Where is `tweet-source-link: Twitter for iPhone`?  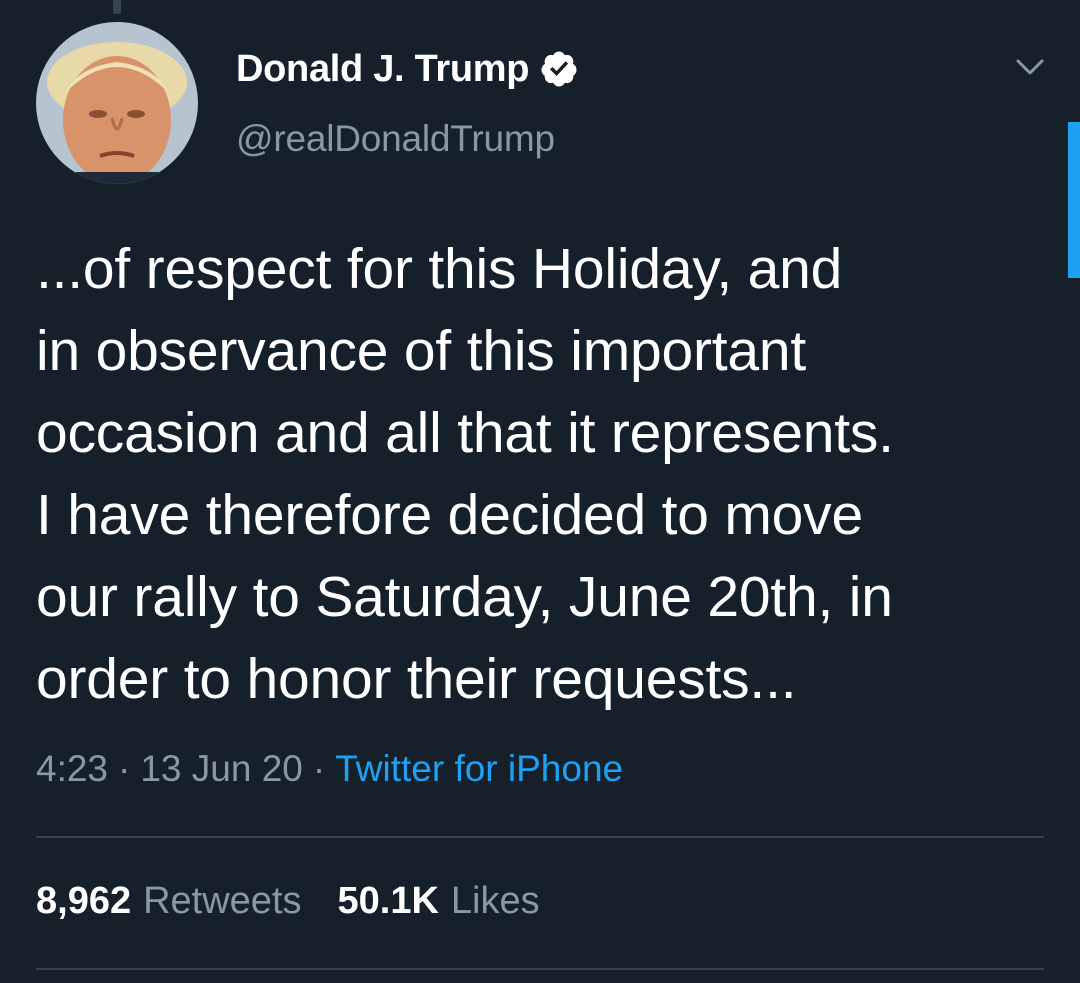
tweet-source-link: Twitter for iPhone is located at coordinates (479, 769).